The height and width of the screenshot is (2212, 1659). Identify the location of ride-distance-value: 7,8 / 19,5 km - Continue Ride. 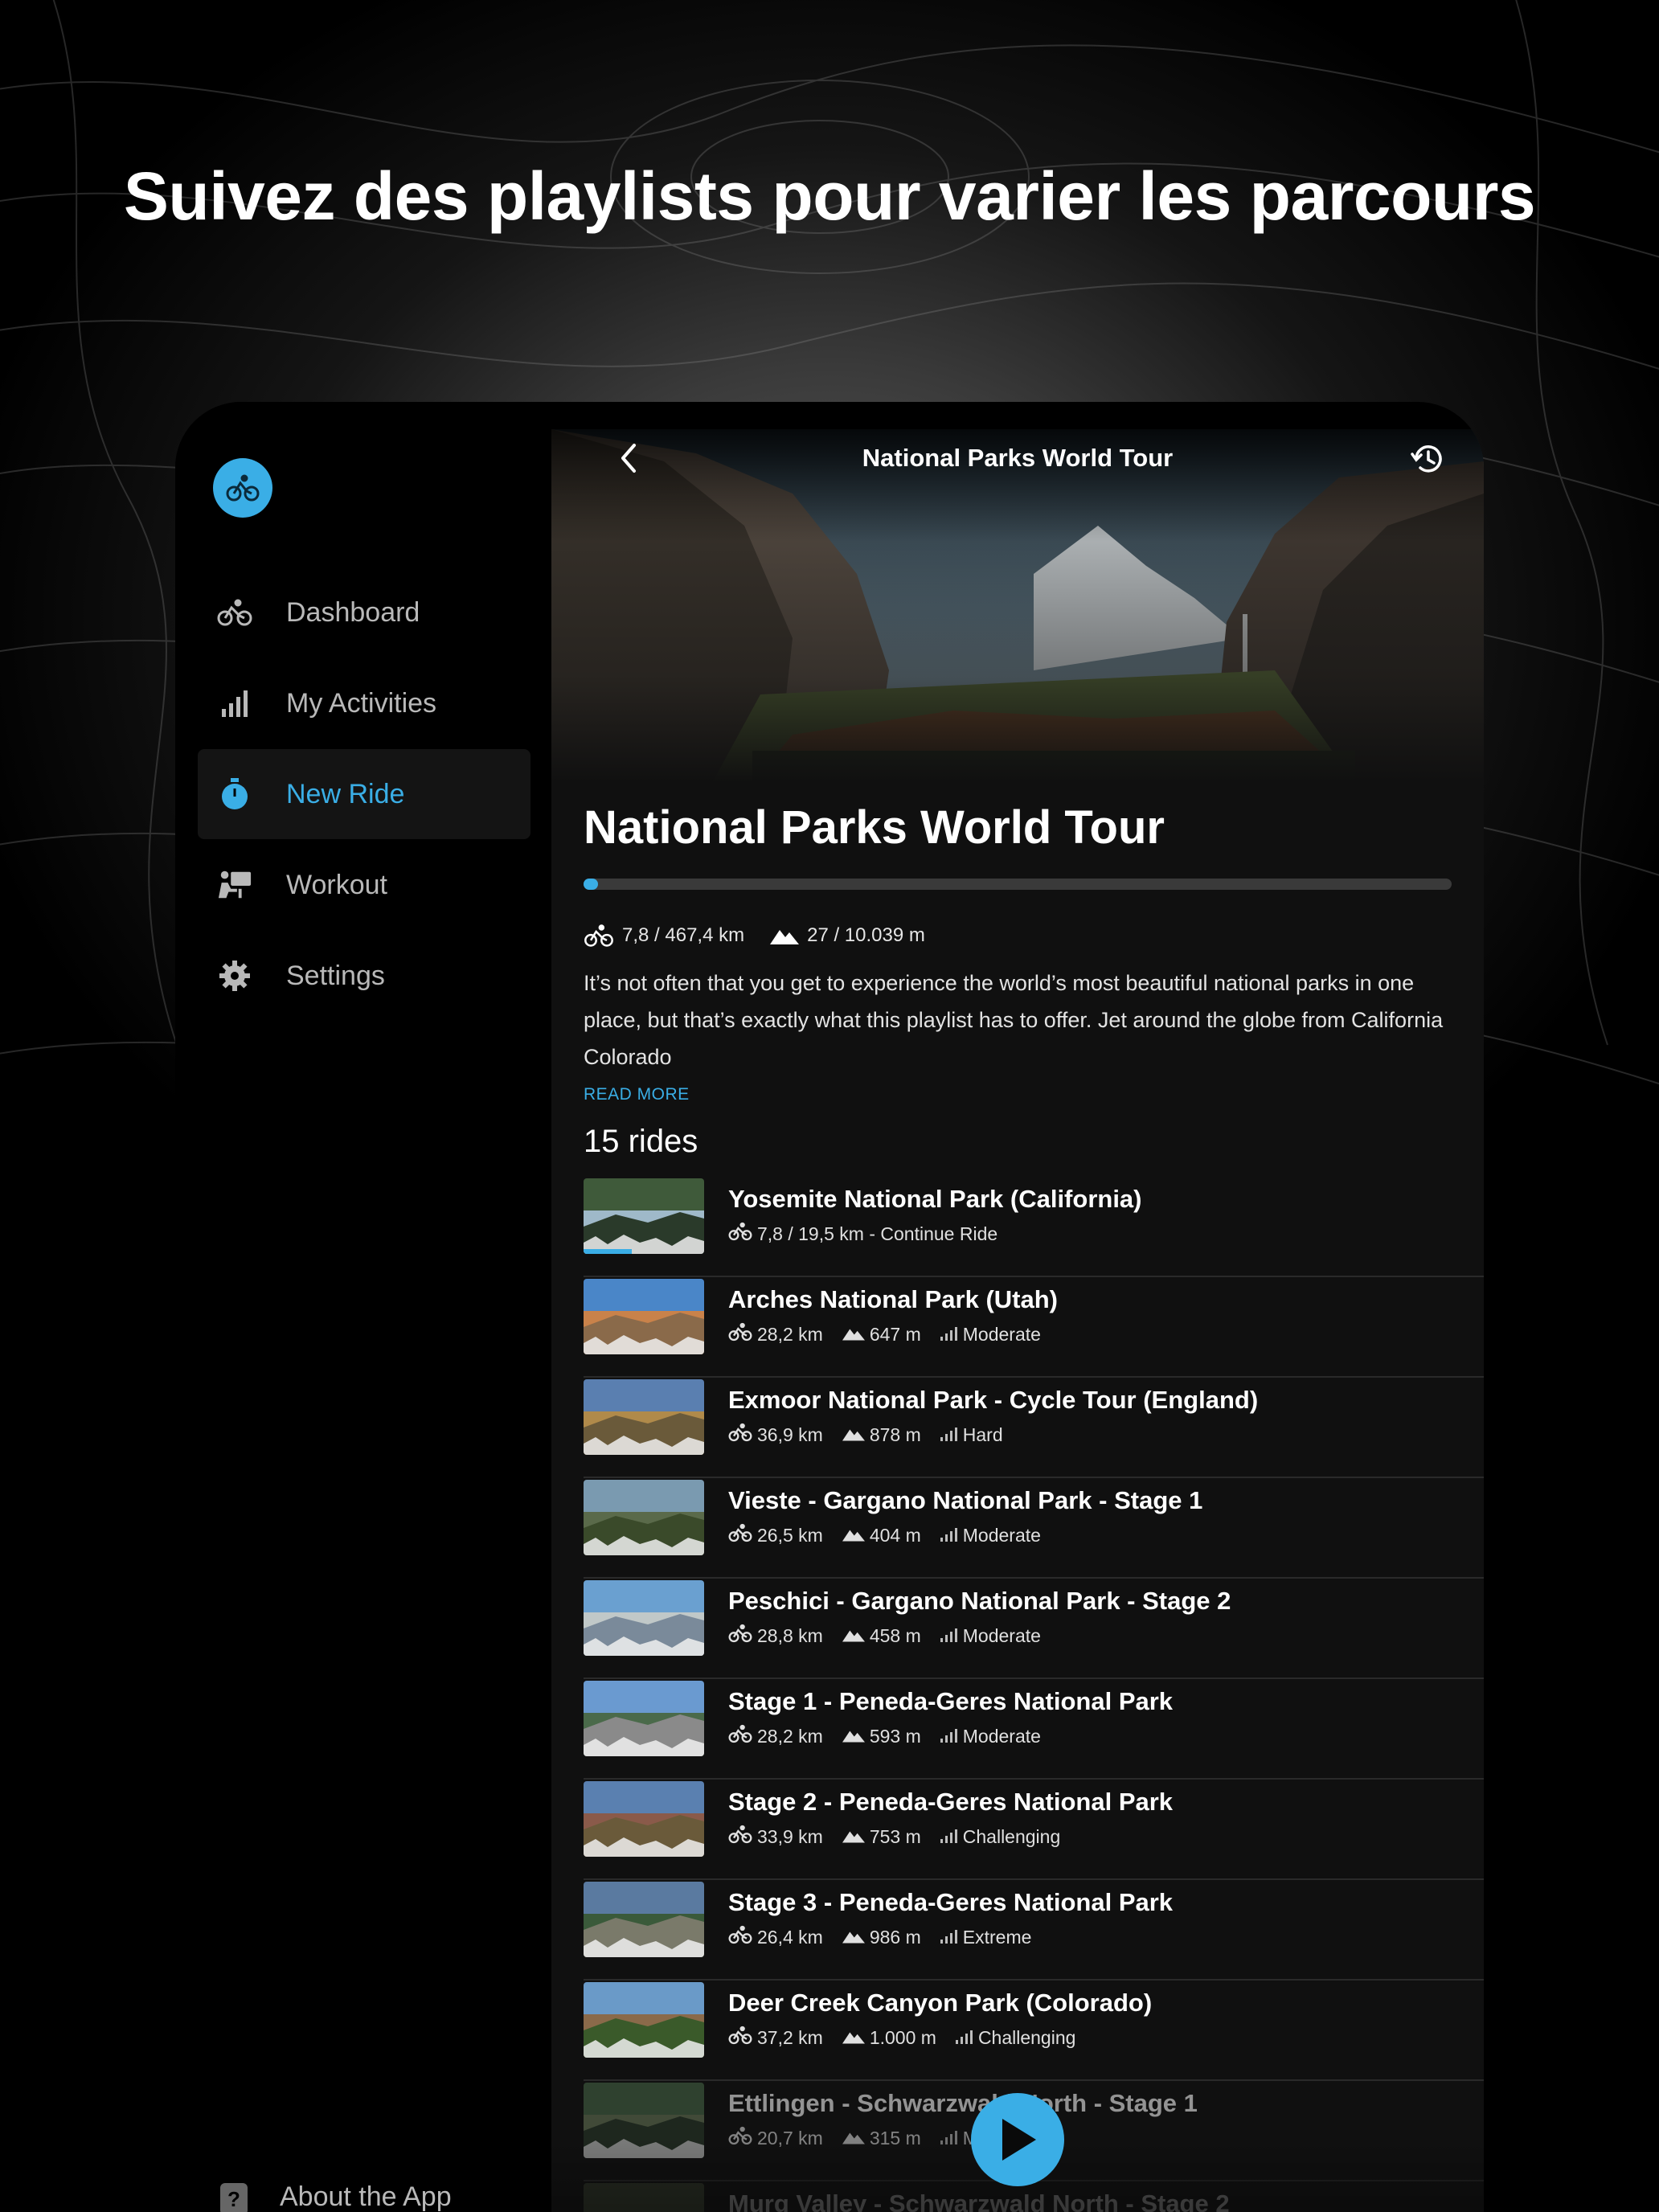
(877, 1233).